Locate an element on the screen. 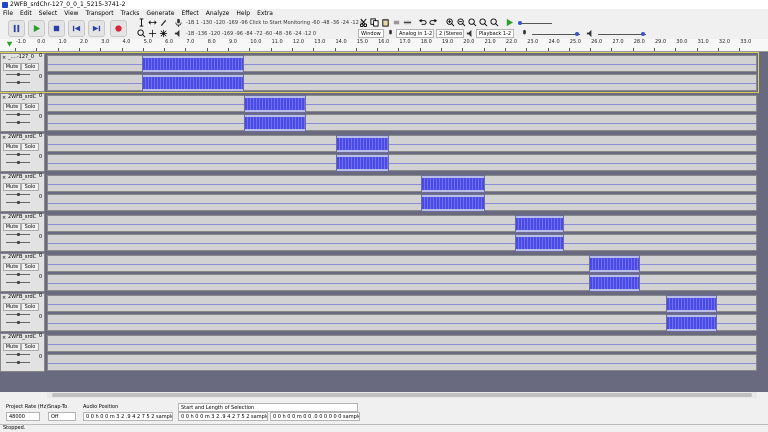 The width and height of the screenshot is (768, 432). audio-position-field: 0 0 h 0 0 m 3 2 .9 4 2 7 5 2 samples is located at coordinates (128, 416).